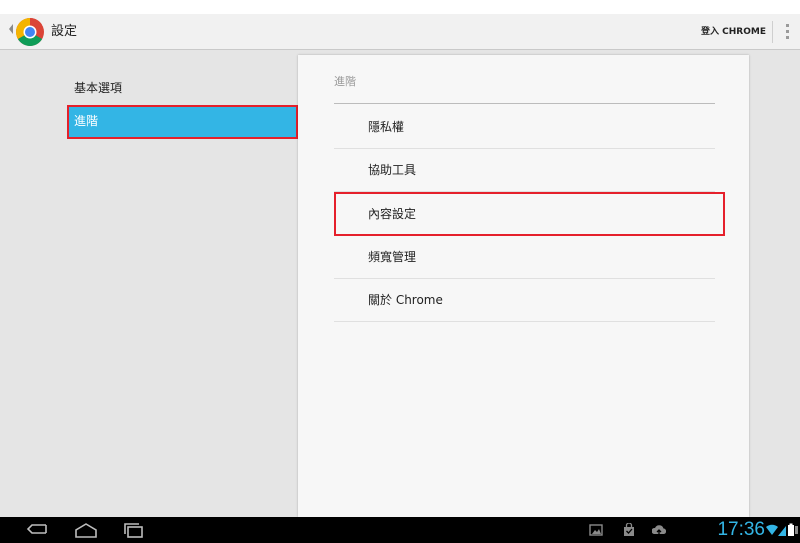  I want to click on battery-icon, so click(793, 529).